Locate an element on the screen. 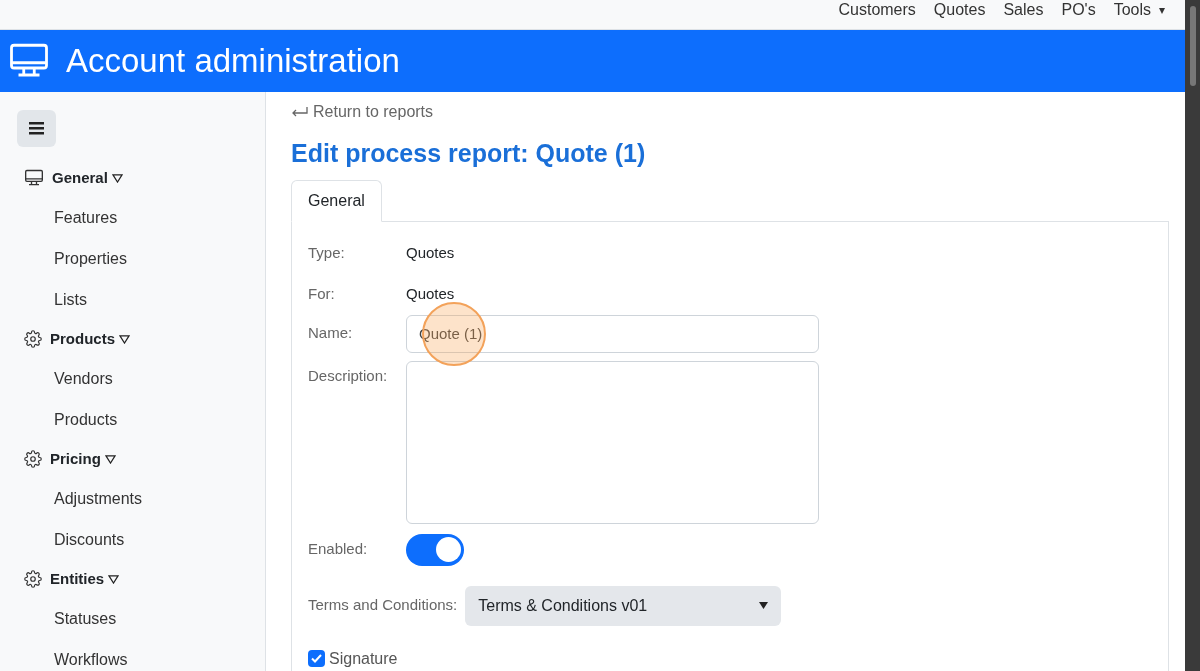  sidebar-item: Statuses is located at coordinates (67, 618).